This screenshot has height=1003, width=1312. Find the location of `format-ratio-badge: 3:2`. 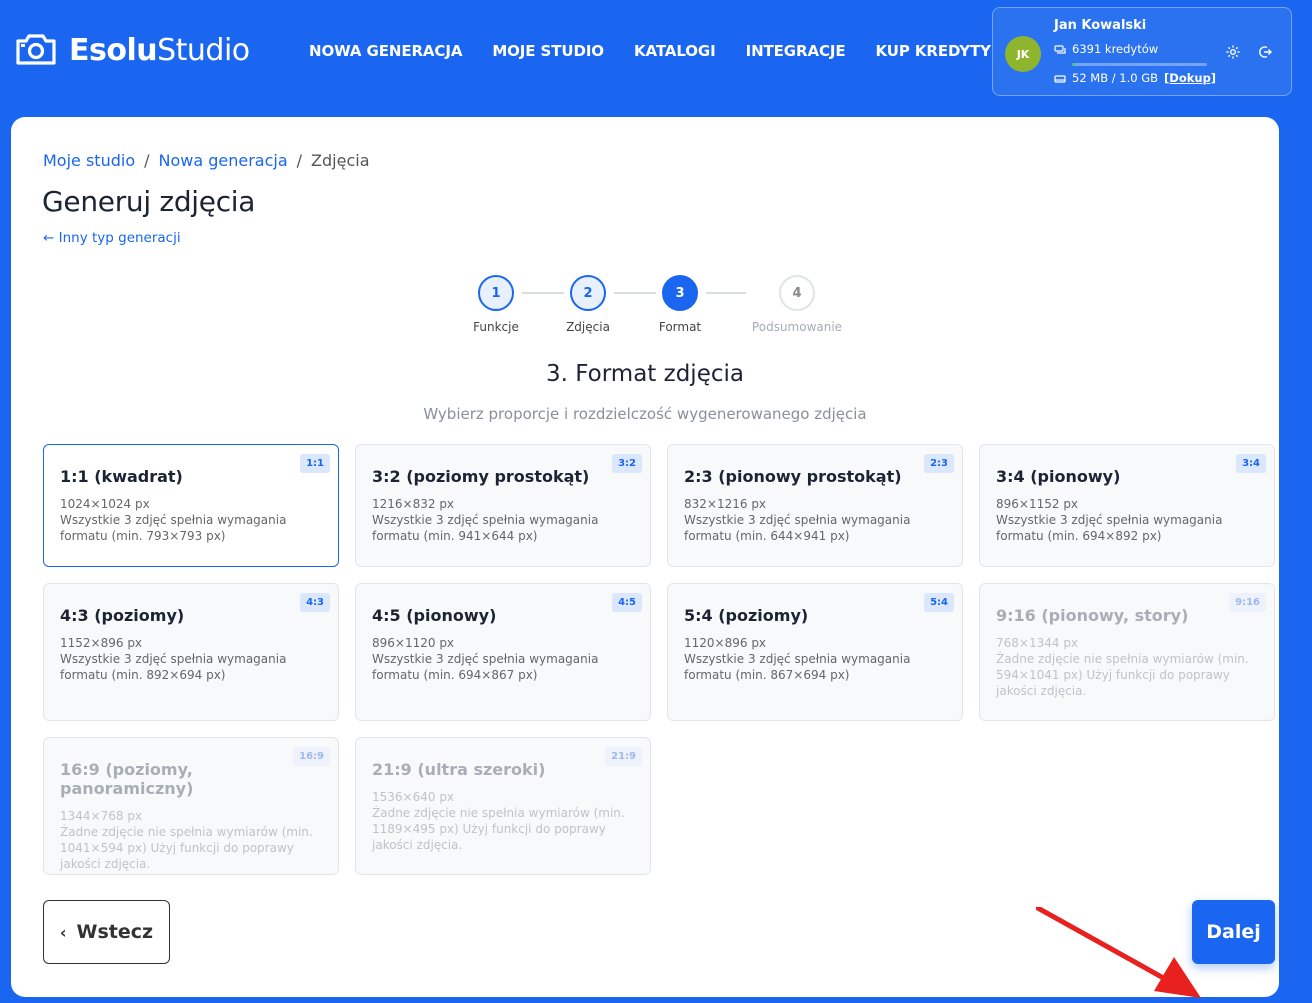

format-ratio-badge: 3:2 is located at coordinates (627, 463).